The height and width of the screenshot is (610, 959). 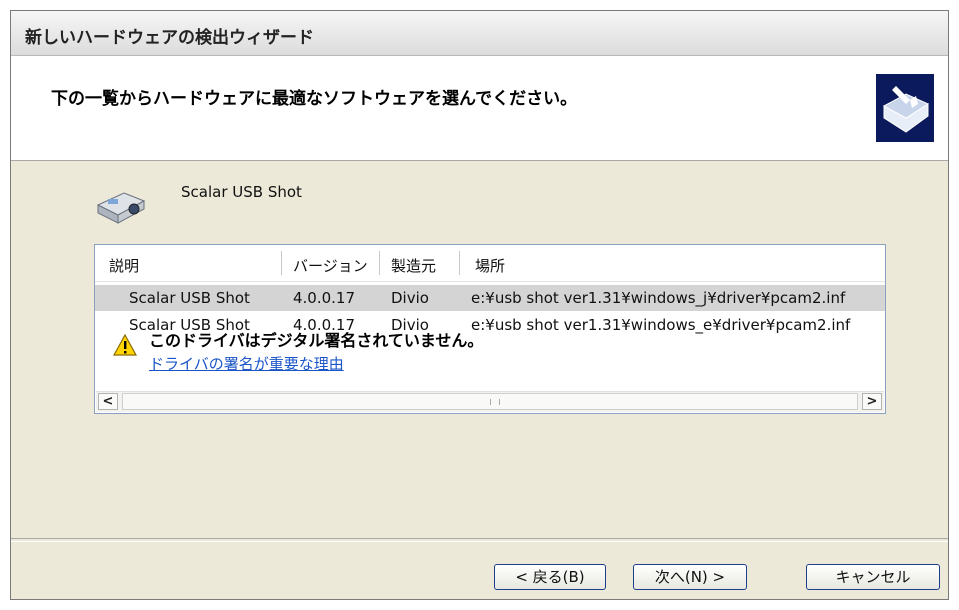 What do you see at coordinates (324, 298) in the screenshot?
I see `cell-version: 4.0.0.17` at bounding box center [324, 298].